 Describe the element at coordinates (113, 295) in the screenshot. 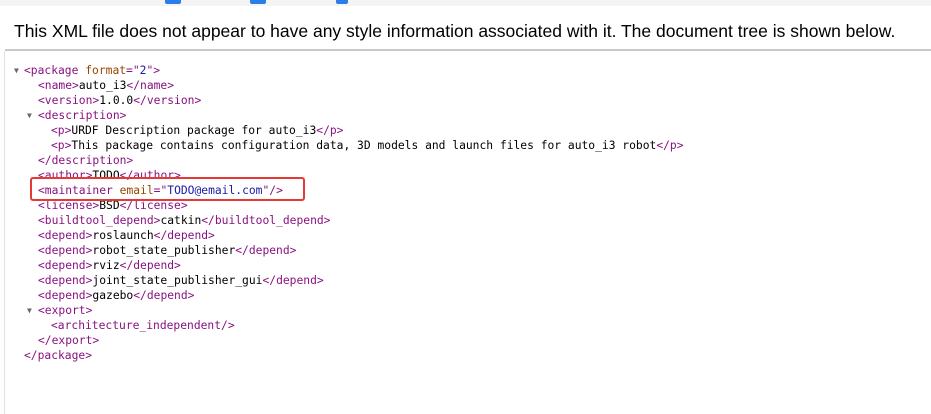

I see `depend-text: gazebo` at that location.